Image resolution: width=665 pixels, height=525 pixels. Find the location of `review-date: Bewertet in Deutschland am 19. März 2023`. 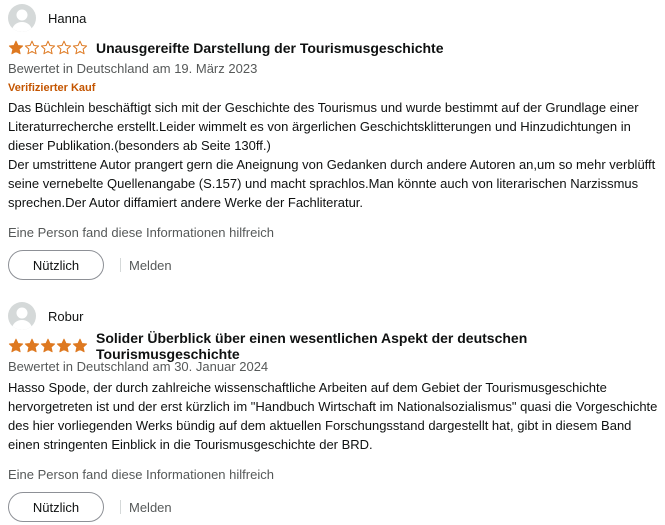

review-date: Bewertet in Deutschland am 19. März 2023 is located at coordinates (133, 68).